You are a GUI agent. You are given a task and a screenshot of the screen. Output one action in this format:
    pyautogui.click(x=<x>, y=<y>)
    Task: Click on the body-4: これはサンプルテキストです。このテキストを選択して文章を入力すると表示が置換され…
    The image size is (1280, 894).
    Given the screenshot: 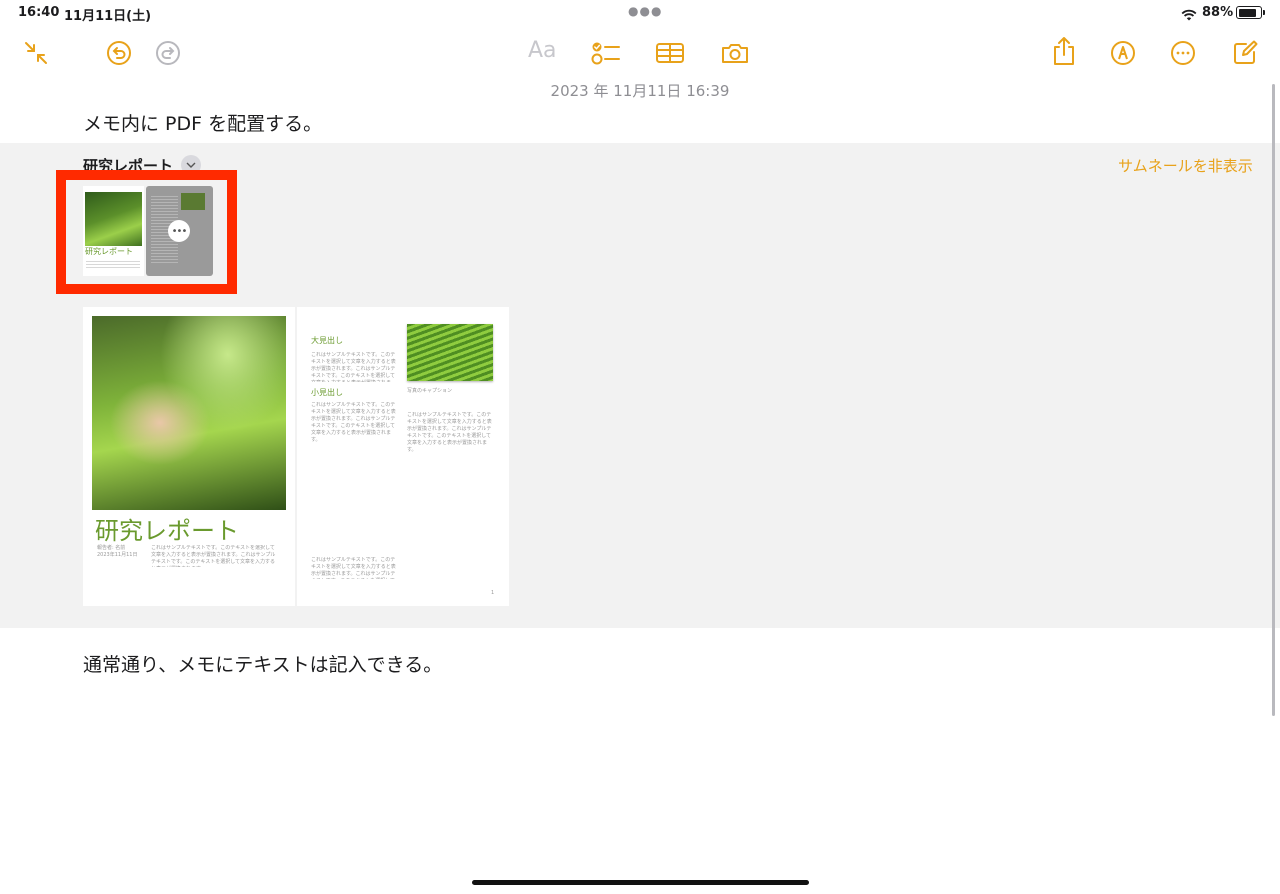 What is the action you would take?
    pyautogui.click(x=449, y=432)
    